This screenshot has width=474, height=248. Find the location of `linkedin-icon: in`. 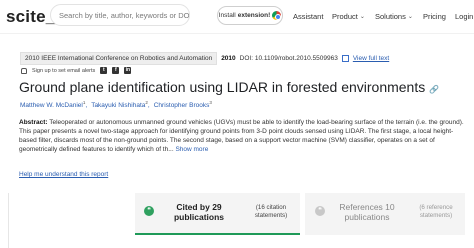

linkedin-icon: in is located at coordinates (128, 70).